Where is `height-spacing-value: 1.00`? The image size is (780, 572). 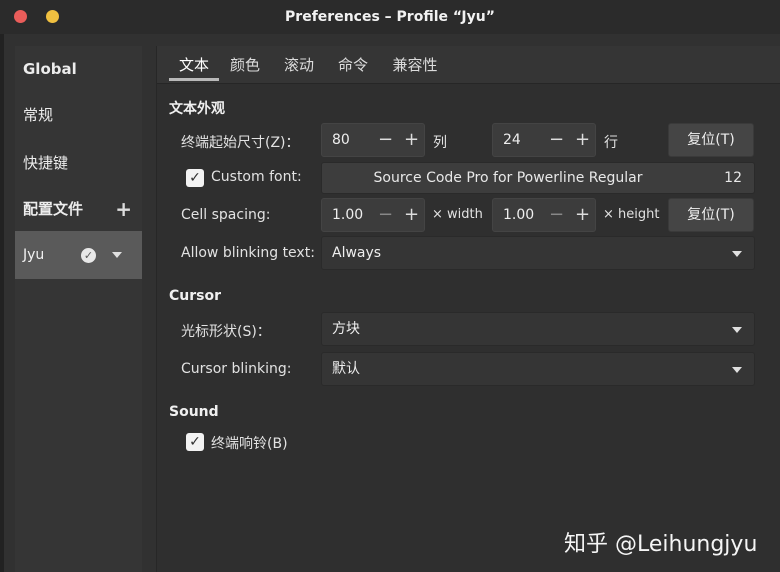
height-spacing-value: 1.00 is located at coordinates (518, 215).